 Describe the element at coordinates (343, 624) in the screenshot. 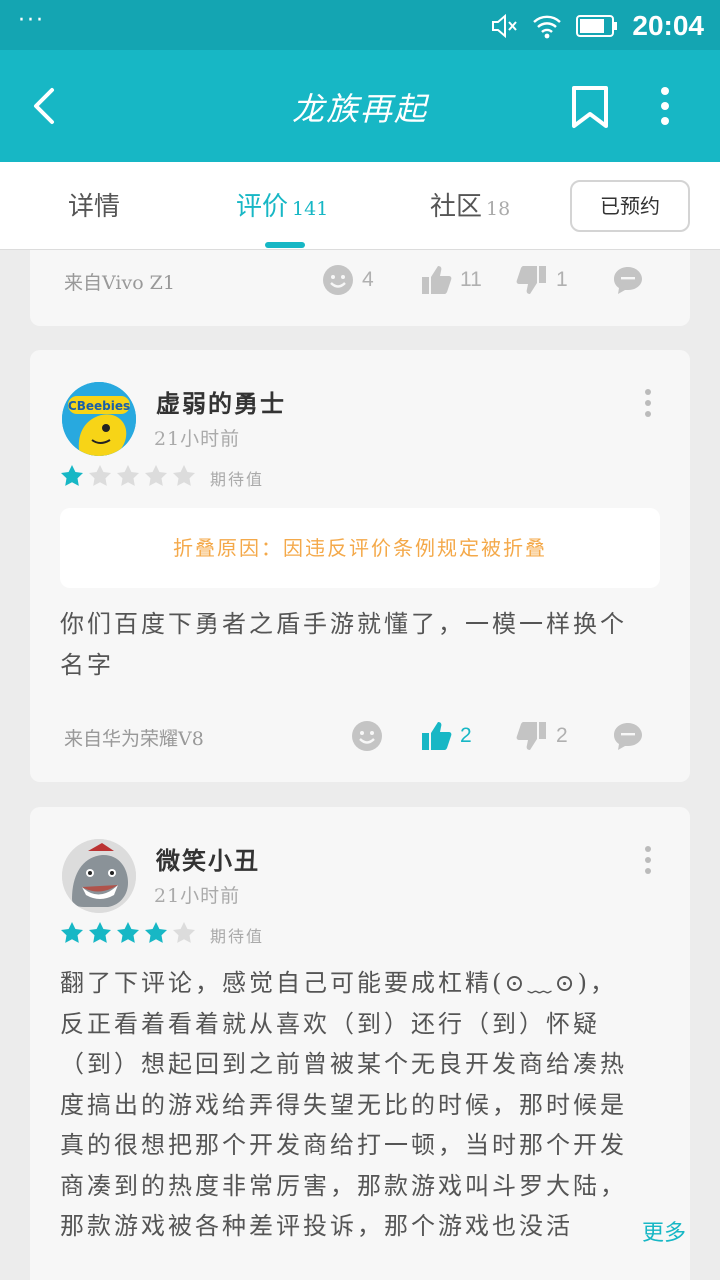

I see `review-text-line: 你们百度下勇者之盾手游就懂了，一模一样换个` at that location.